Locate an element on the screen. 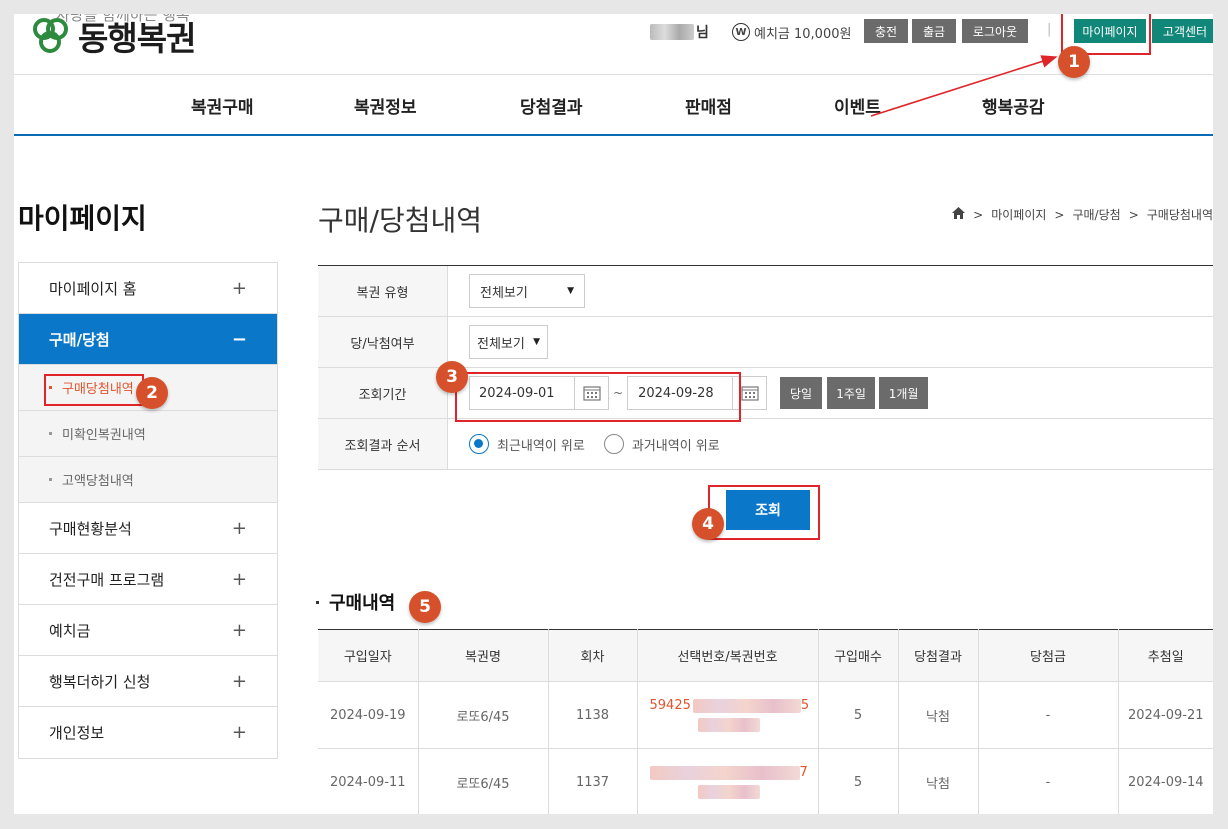 The height and width of the screenshot is (829, 1228). callout-5: 5 is located at coordinates (425, 607).